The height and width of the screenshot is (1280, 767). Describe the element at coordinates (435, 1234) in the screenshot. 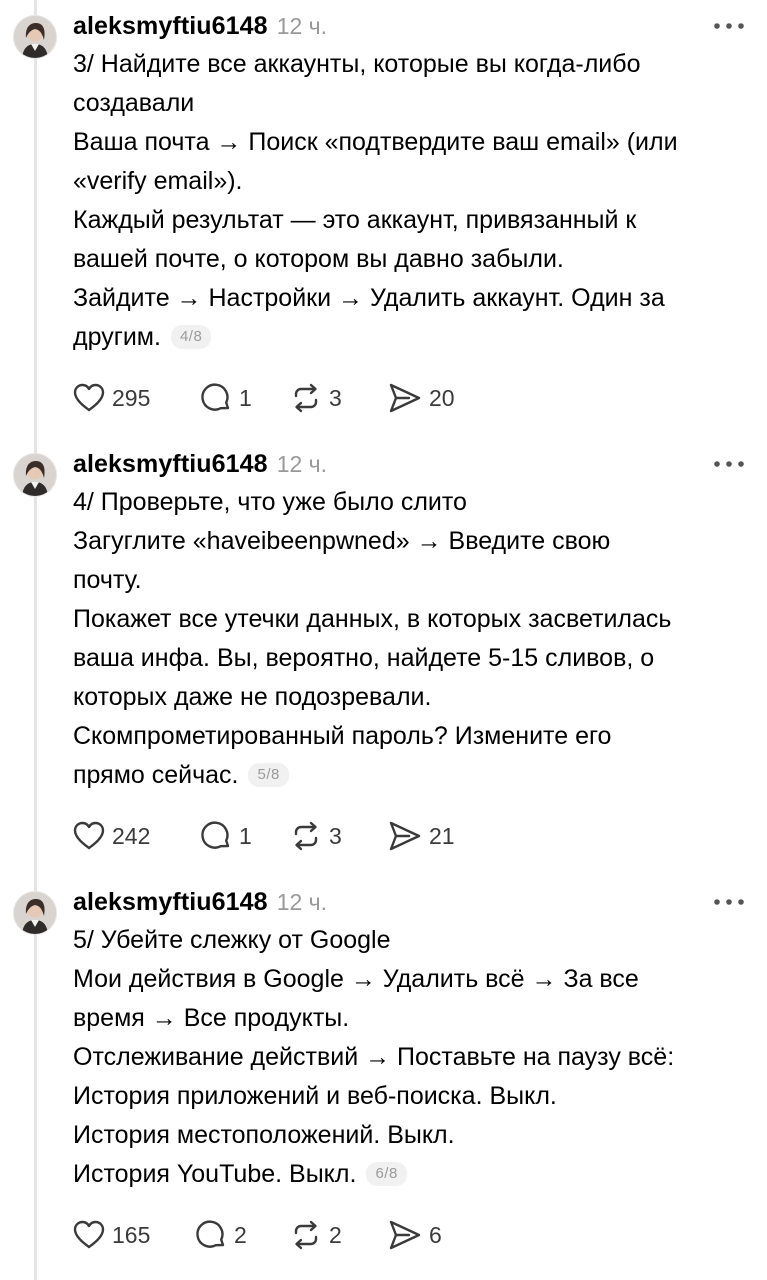

I see `share-count: 6` at that location.